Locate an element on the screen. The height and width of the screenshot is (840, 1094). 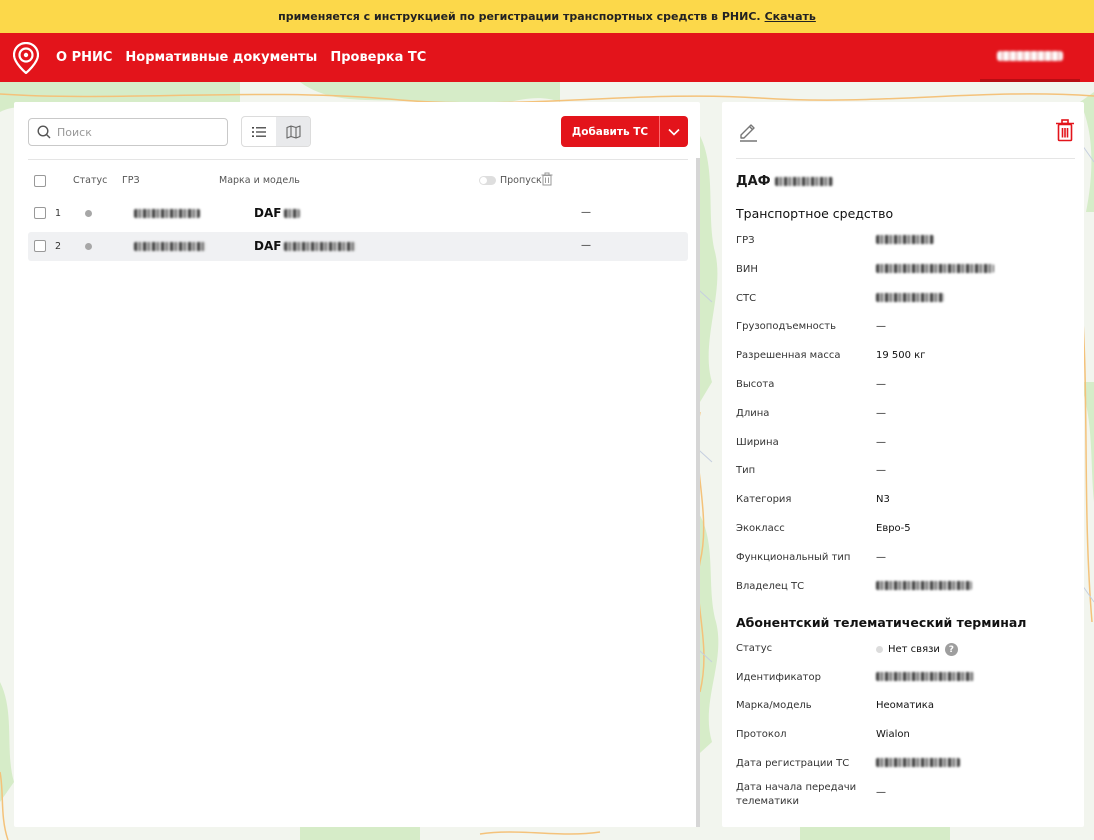
select-all-checkbox is located at coordinates (40, 181).